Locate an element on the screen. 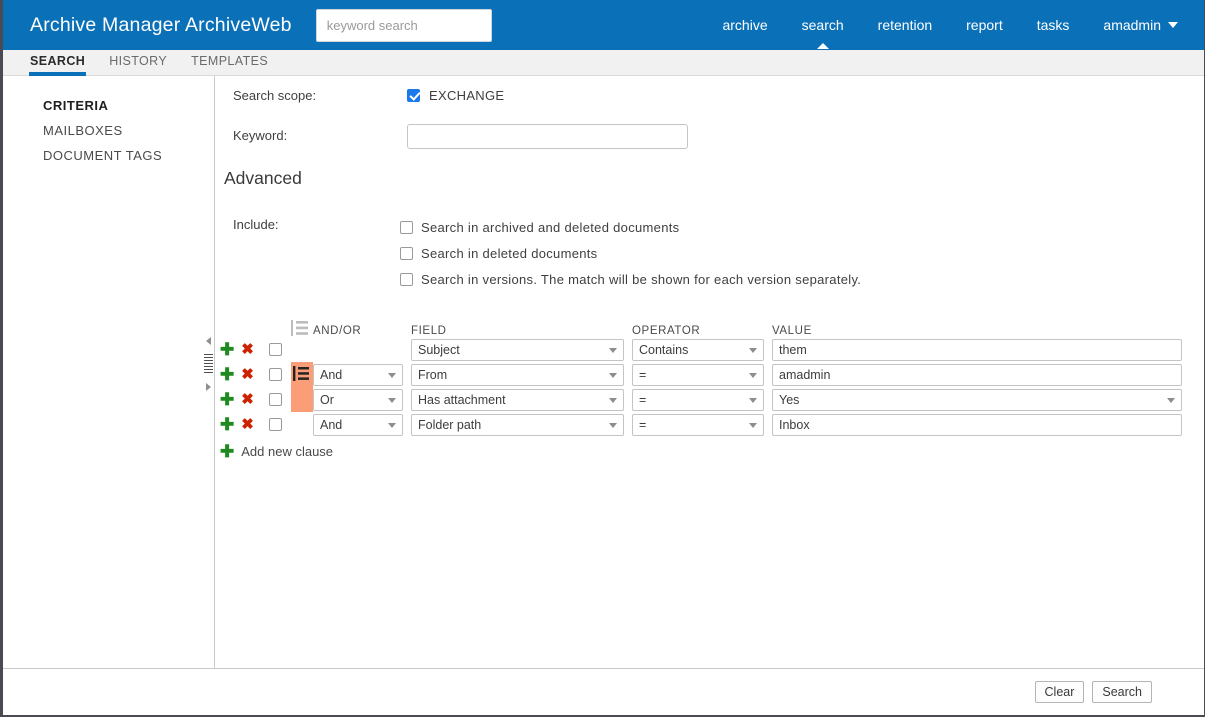  column-header-value: VALUE is located at coordinates (792, 331).